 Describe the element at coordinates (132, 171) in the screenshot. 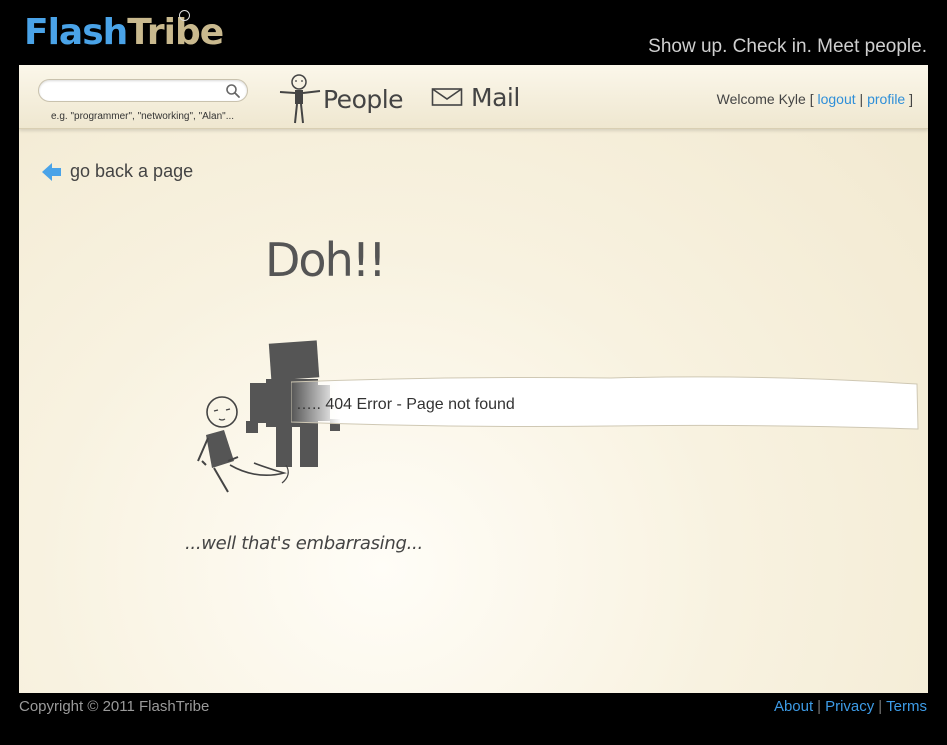

I see `go-back-label: go back a page` at that location.